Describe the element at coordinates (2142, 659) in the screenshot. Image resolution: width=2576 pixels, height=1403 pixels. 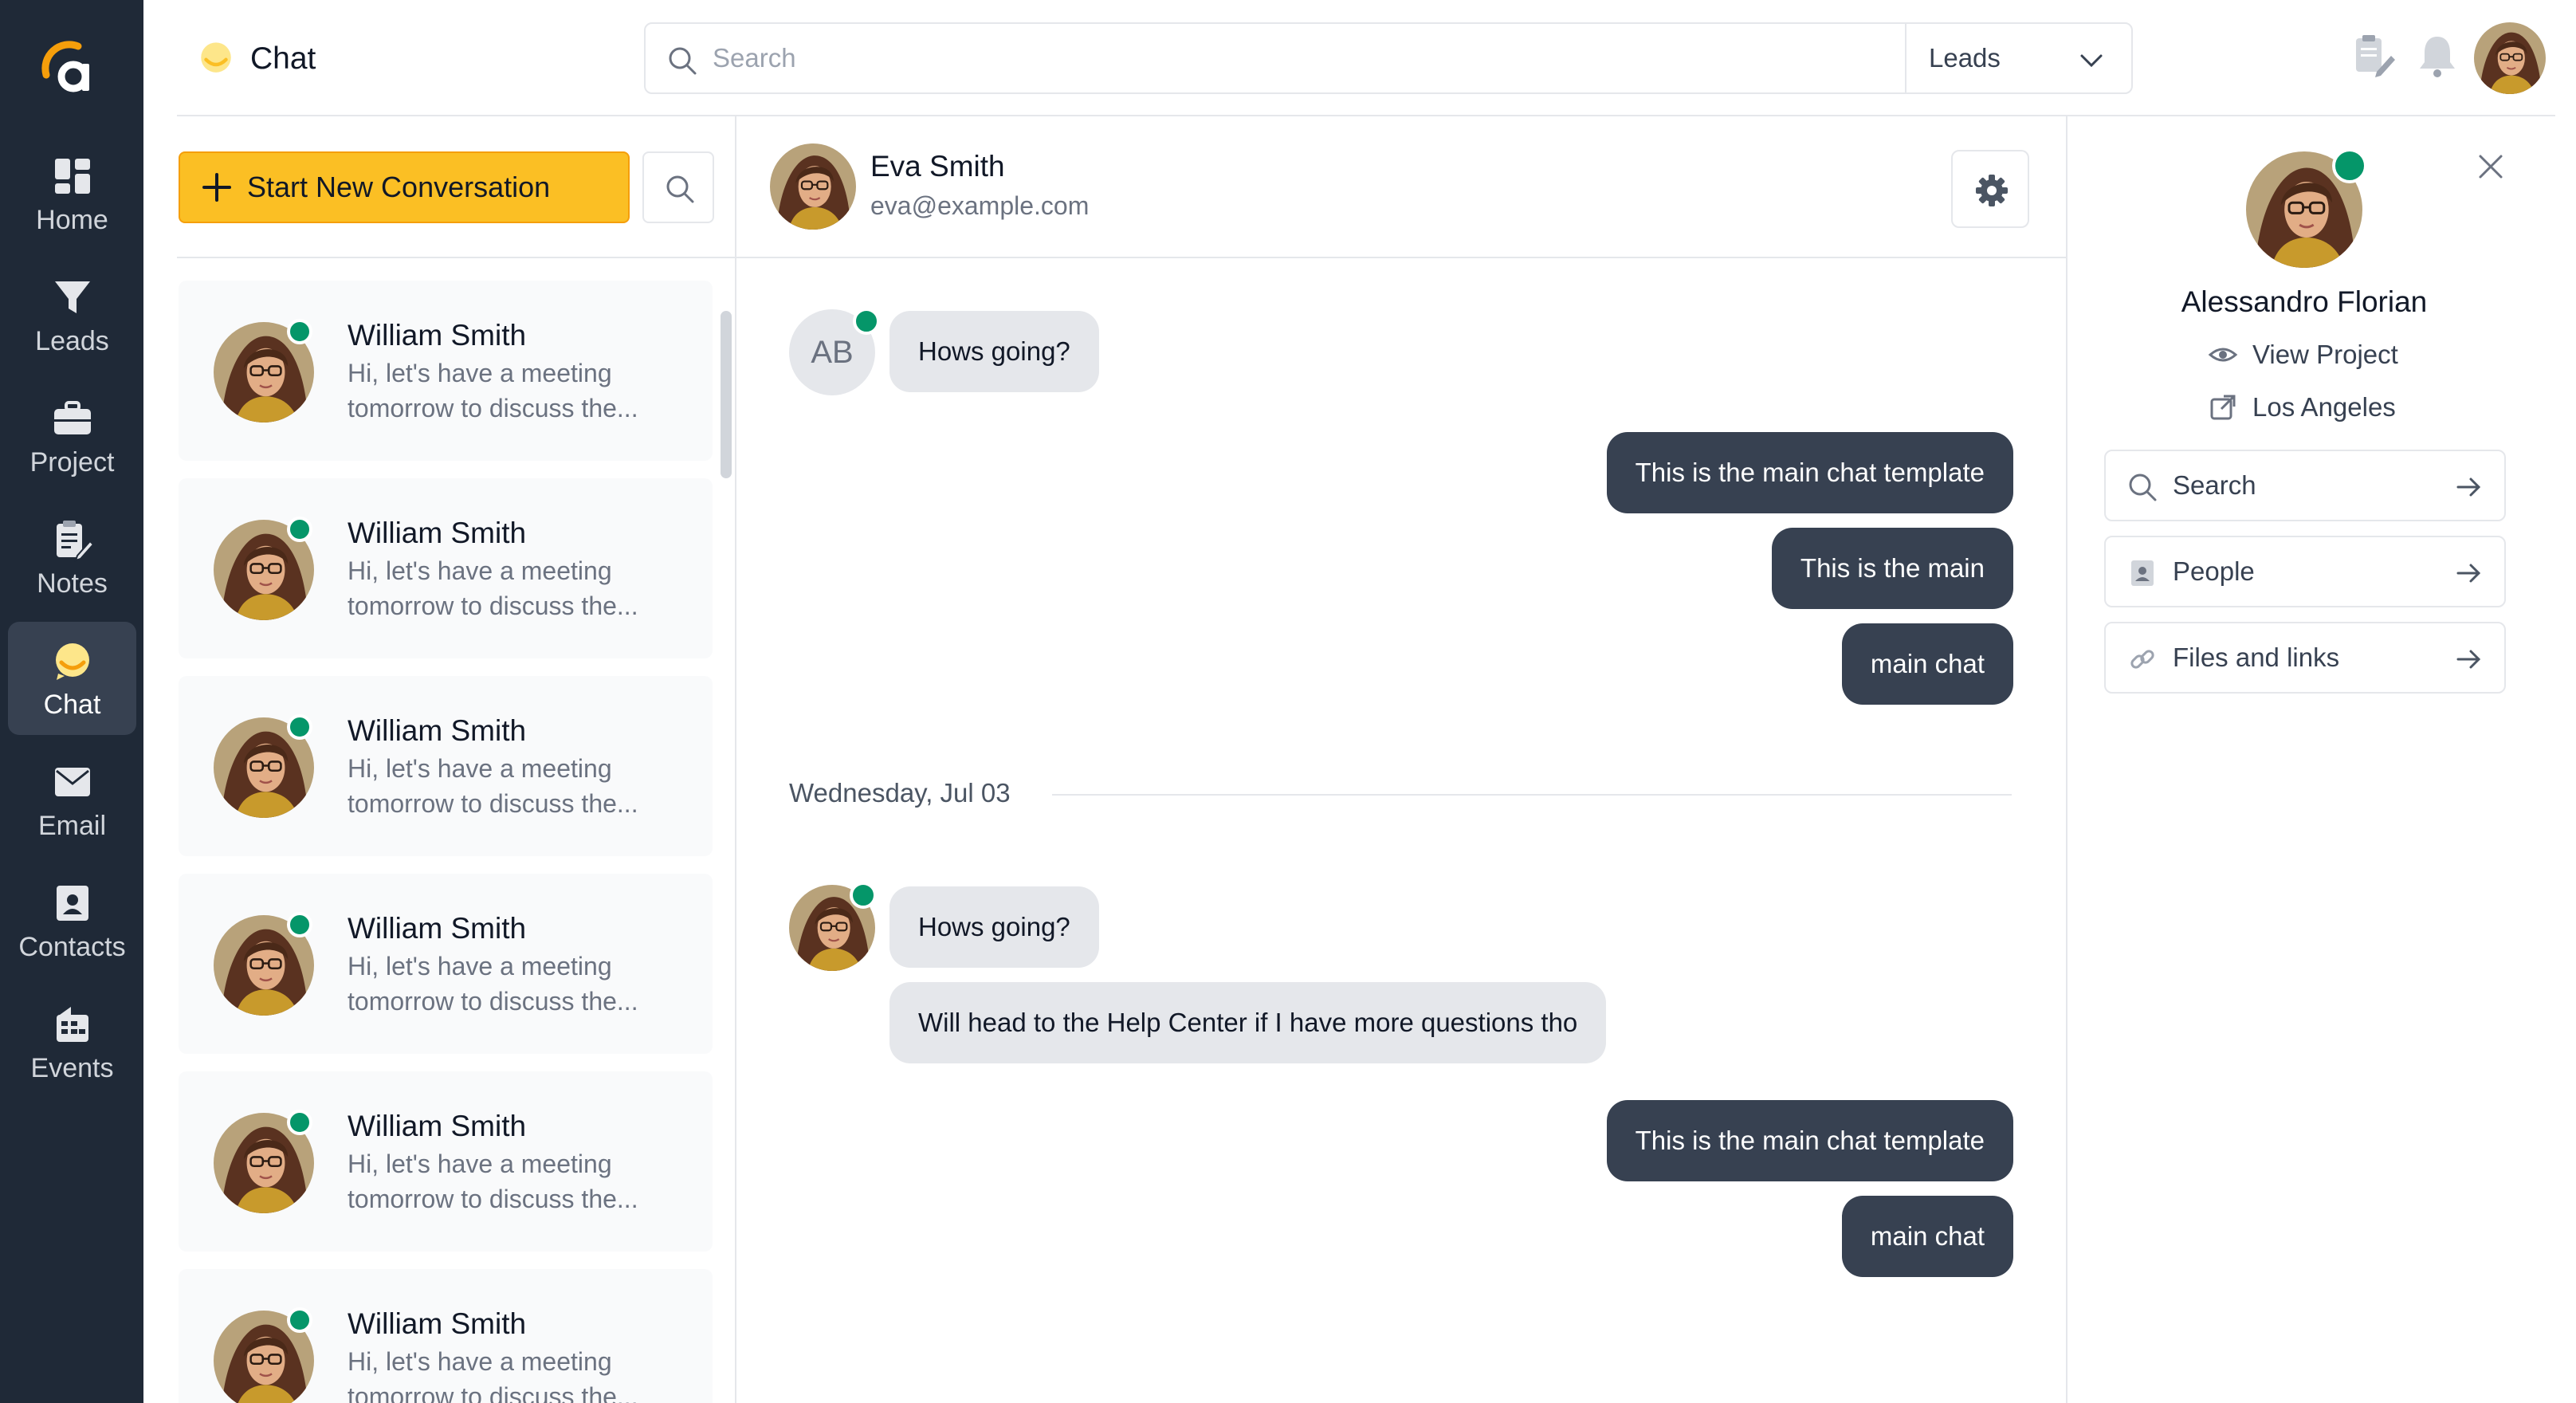
I see `link-icon` at that location.